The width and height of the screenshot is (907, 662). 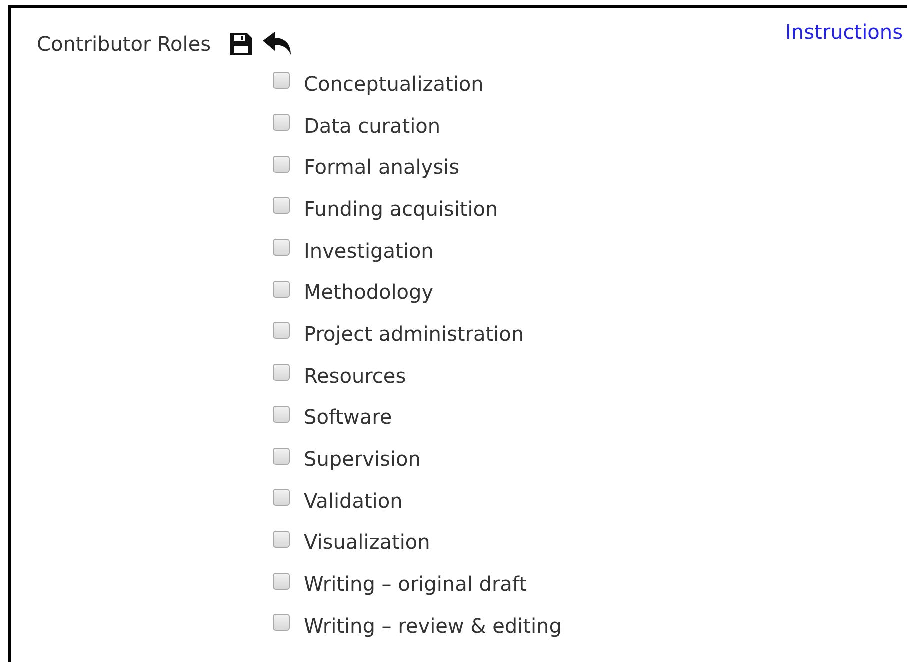 What do you see at coordinates (401, 208) in the screenshot?
I see `role-label: Funding acquisition` at bounding box center [401, 208].